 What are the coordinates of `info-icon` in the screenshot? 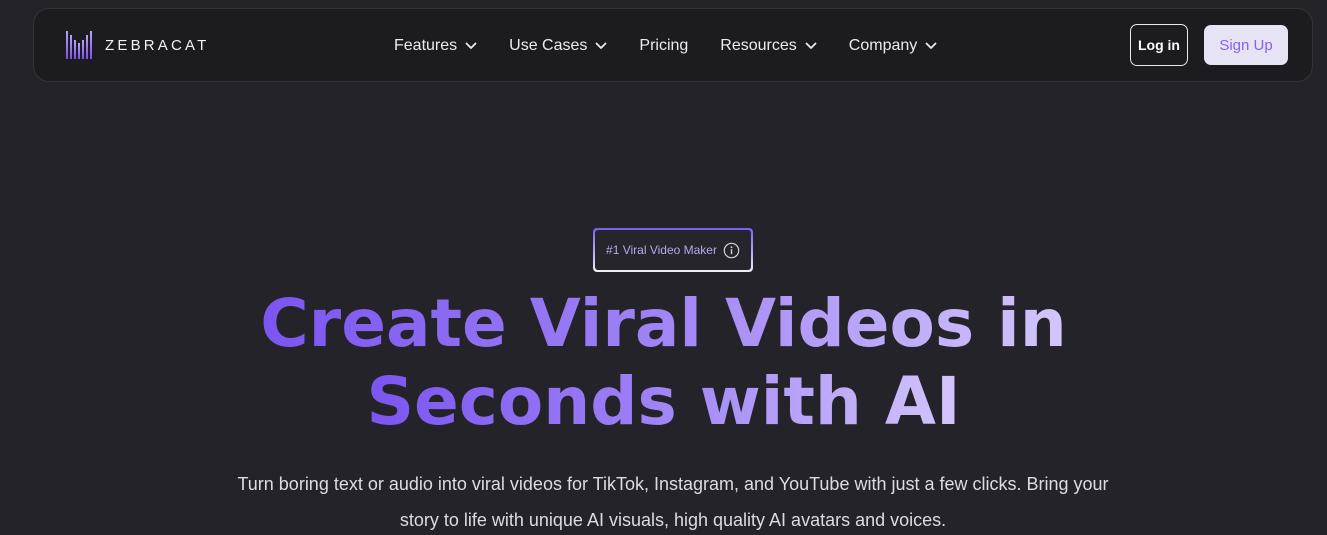 It's located at (731, 250).